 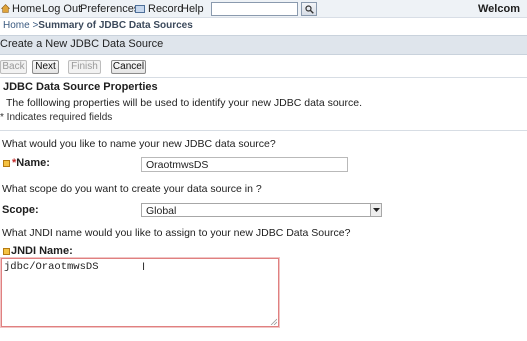 What do you see at coordinates (51, 267) in the screenshot?
I see `jndi-name-value: jdbc/OraotmwsDS` at bounding box center [51, 267].